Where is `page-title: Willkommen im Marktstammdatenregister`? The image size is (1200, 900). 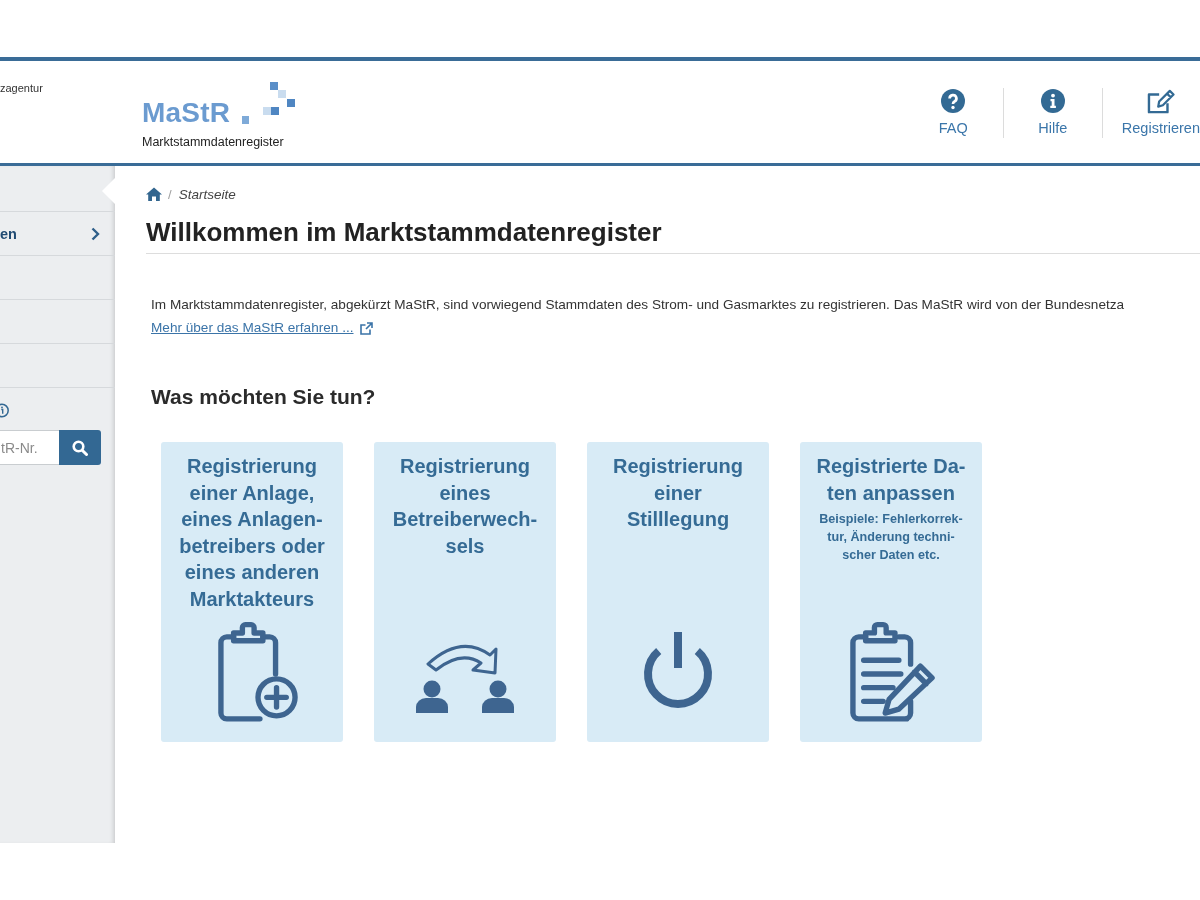
page-title: Willkommen im Marktstammdatenregister is located at coordinates (404, 232).